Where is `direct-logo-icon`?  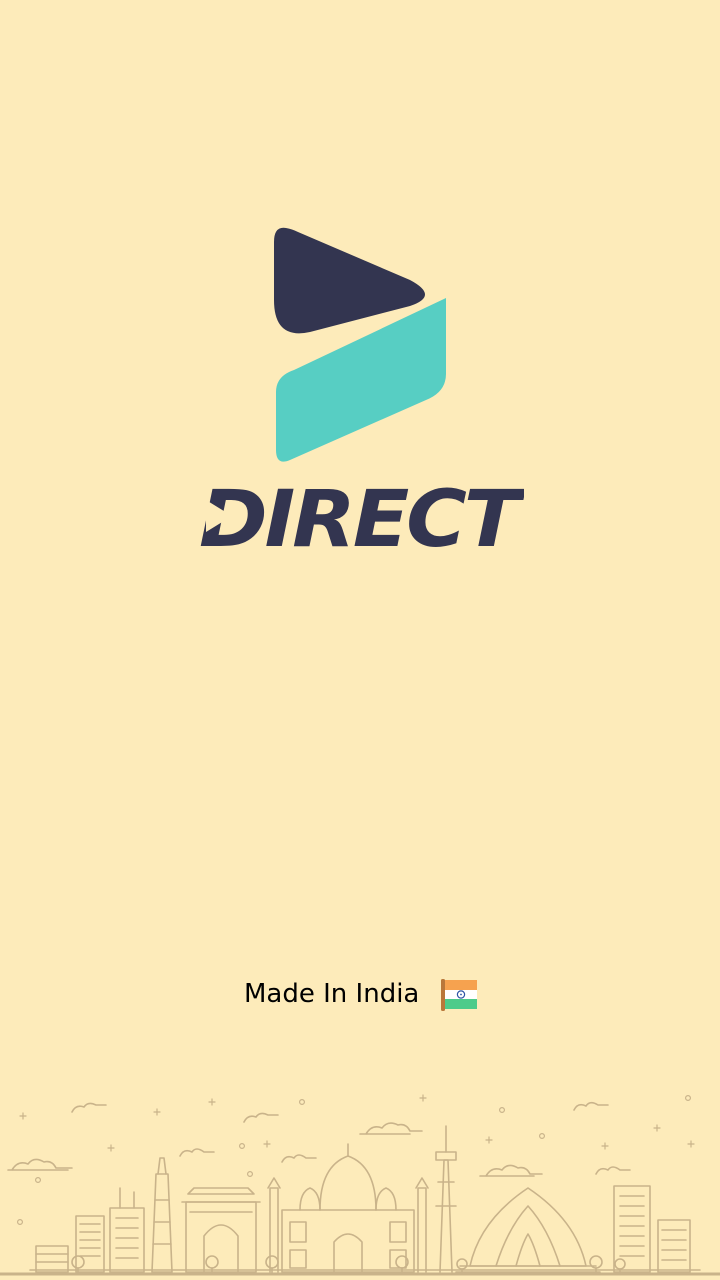
direct-logo-icon is located at coordinates (360, 344).